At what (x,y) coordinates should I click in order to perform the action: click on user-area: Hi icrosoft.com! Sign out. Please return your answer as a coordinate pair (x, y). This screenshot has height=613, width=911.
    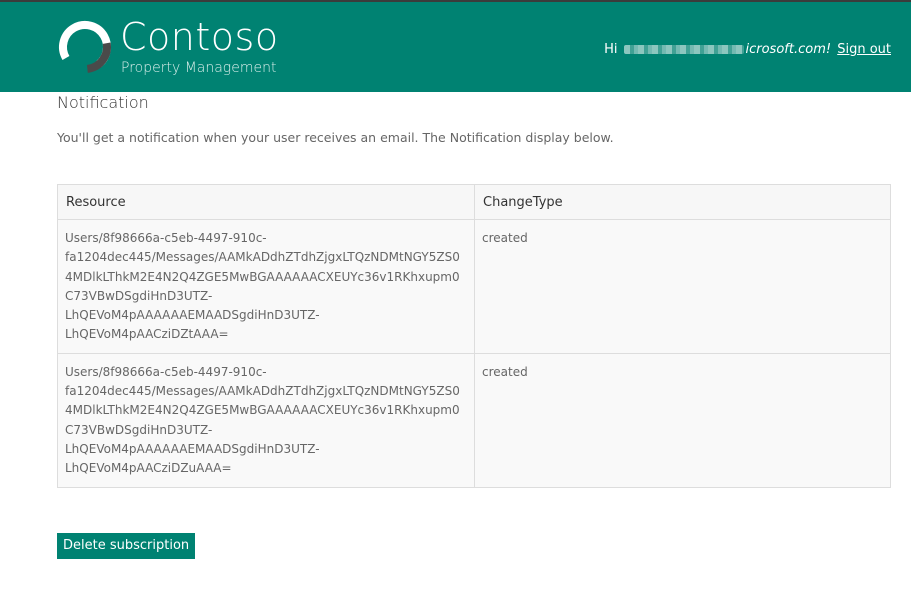
    Looking at the image, I should click on (747, 50).